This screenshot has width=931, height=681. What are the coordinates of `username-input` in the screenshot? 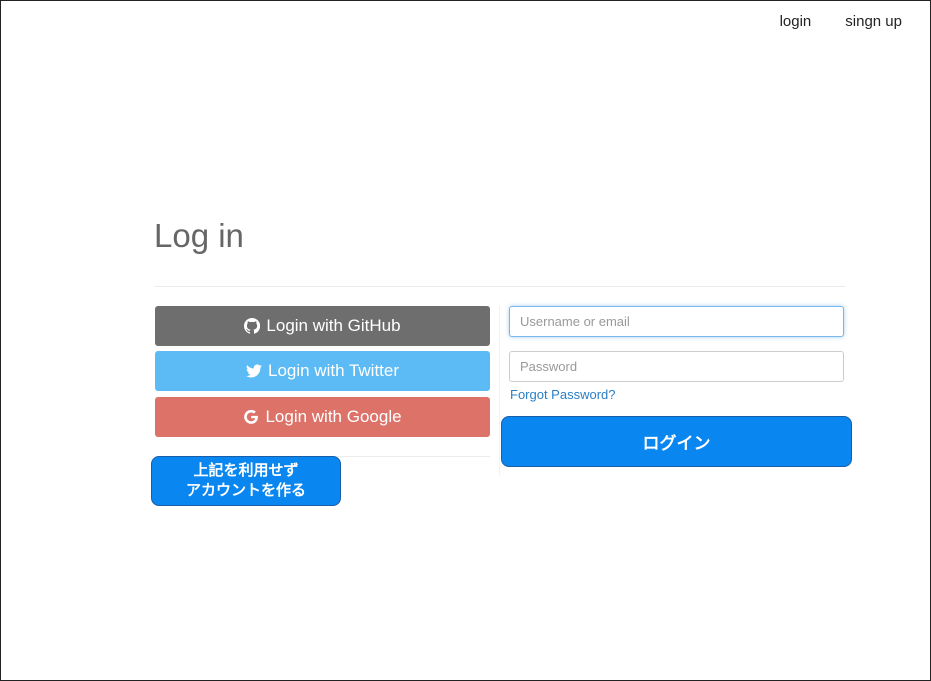 It's located at (676, 321).